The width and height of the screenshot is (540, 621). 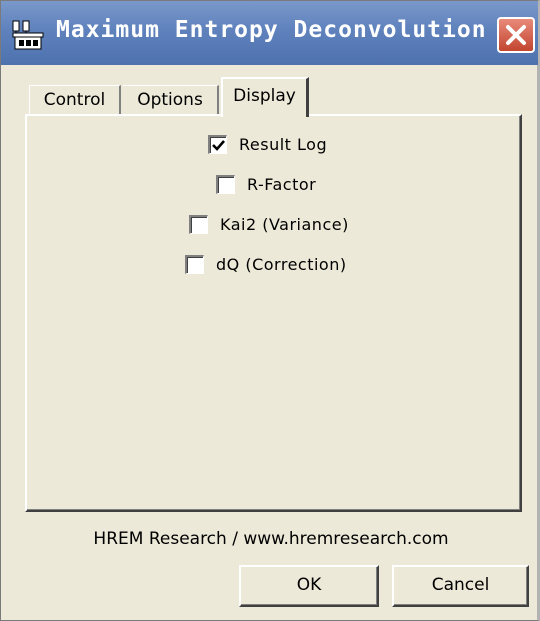 I want to click on tab-label: Display, so click(x=264, y=96).